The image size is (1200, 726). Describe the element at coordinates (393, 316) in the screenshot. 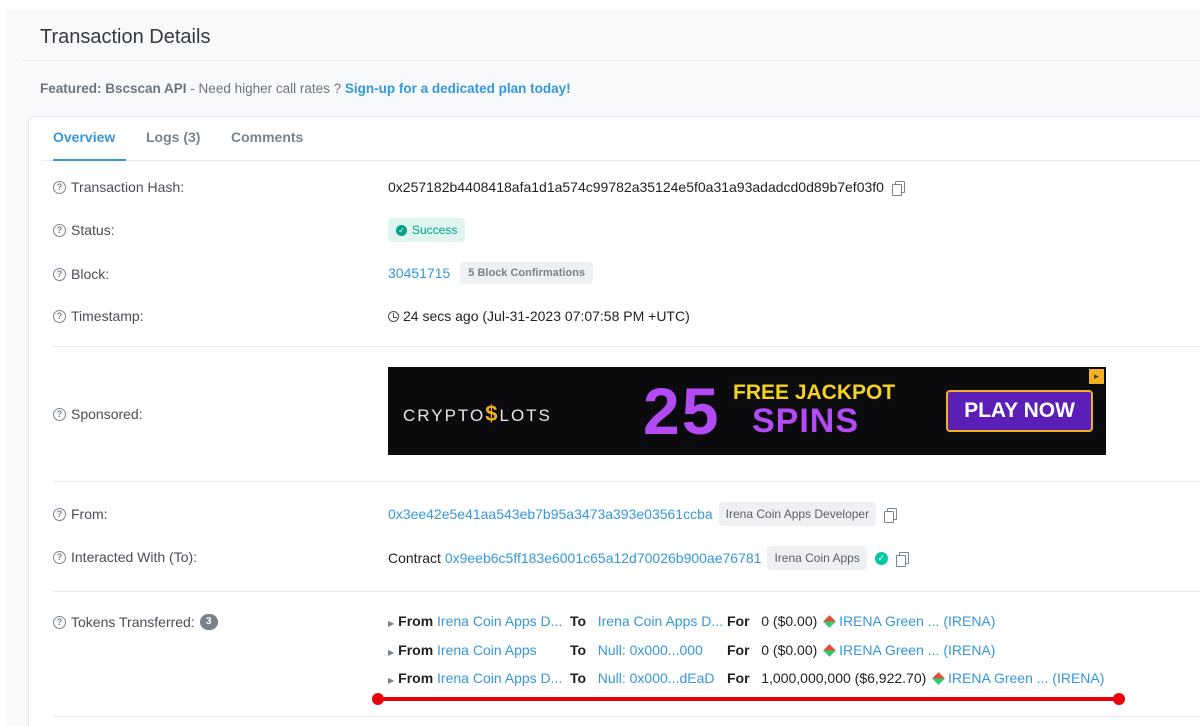

I see `clock-icon` at that location.